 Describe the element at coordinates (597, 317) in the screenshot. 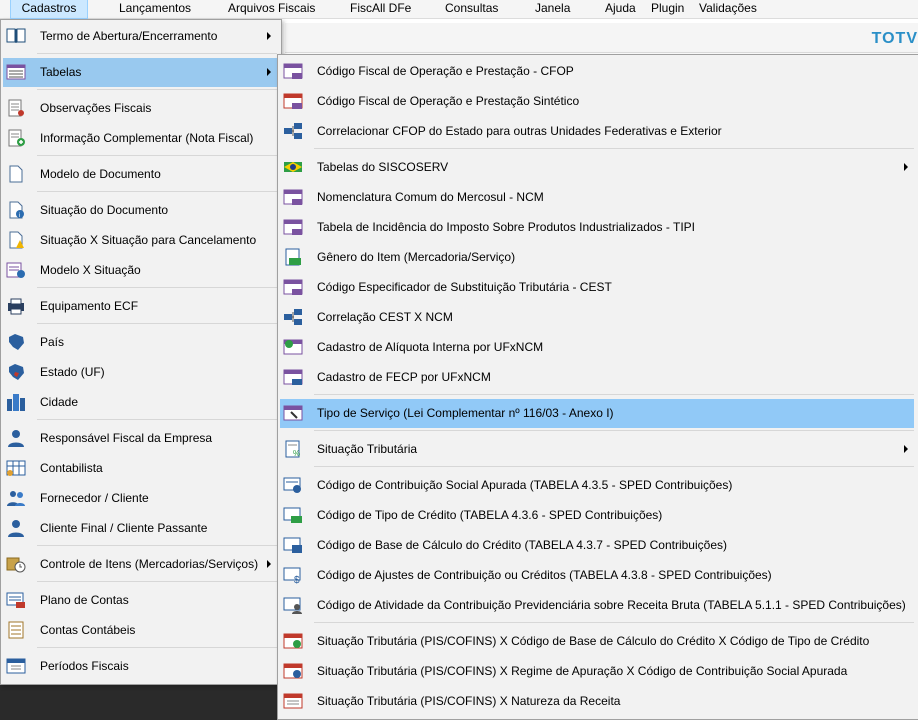

I see `submenu-item-correlacao-cest-ncm: Correlação CEST X NCM` at that location.